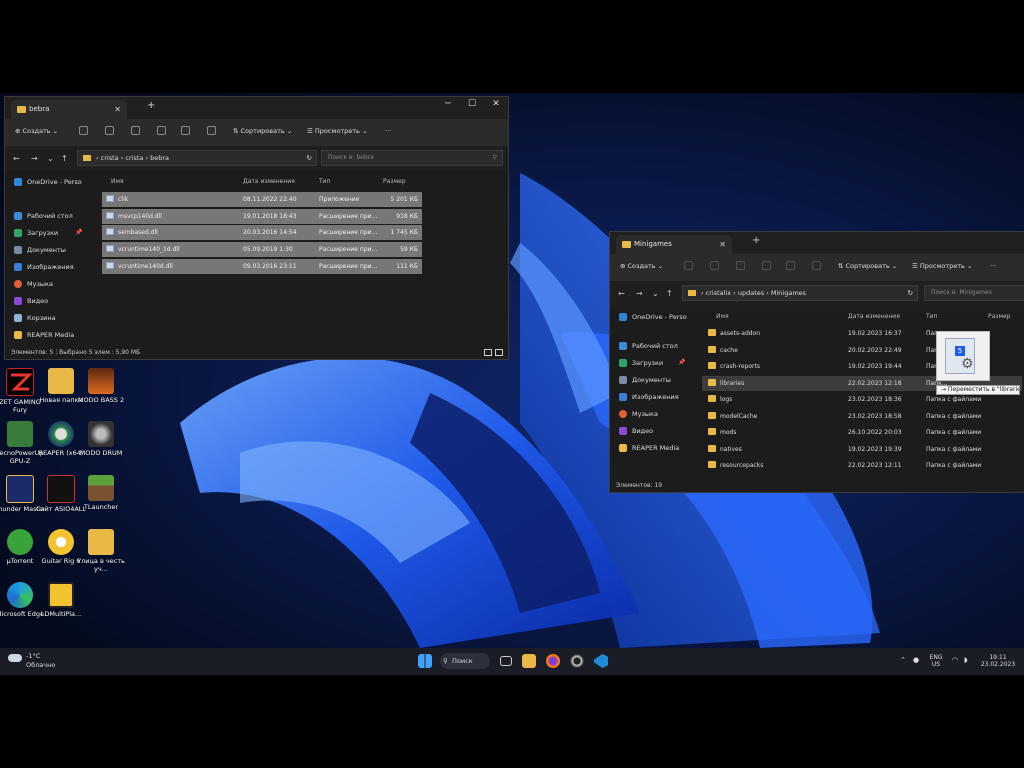 Image resolution: width=1024 pixels, height=768 pixels. Describe the element at coordinates (488, 352) in the screenshot. I see `details-view-icon` at that location.